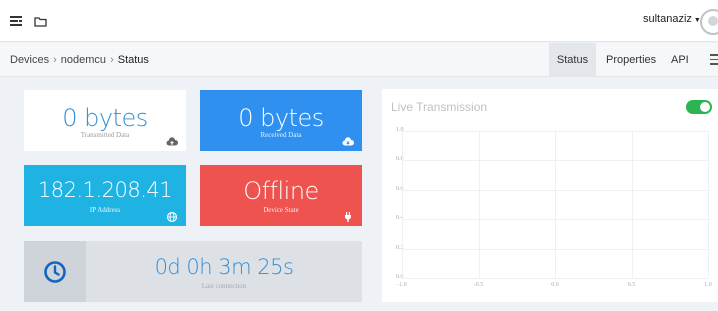 This screenshot has height=311, width=718. Describe the element at coordinates (667, 19) in the screenshot. I see `username-label: sultanaziz` at that location.